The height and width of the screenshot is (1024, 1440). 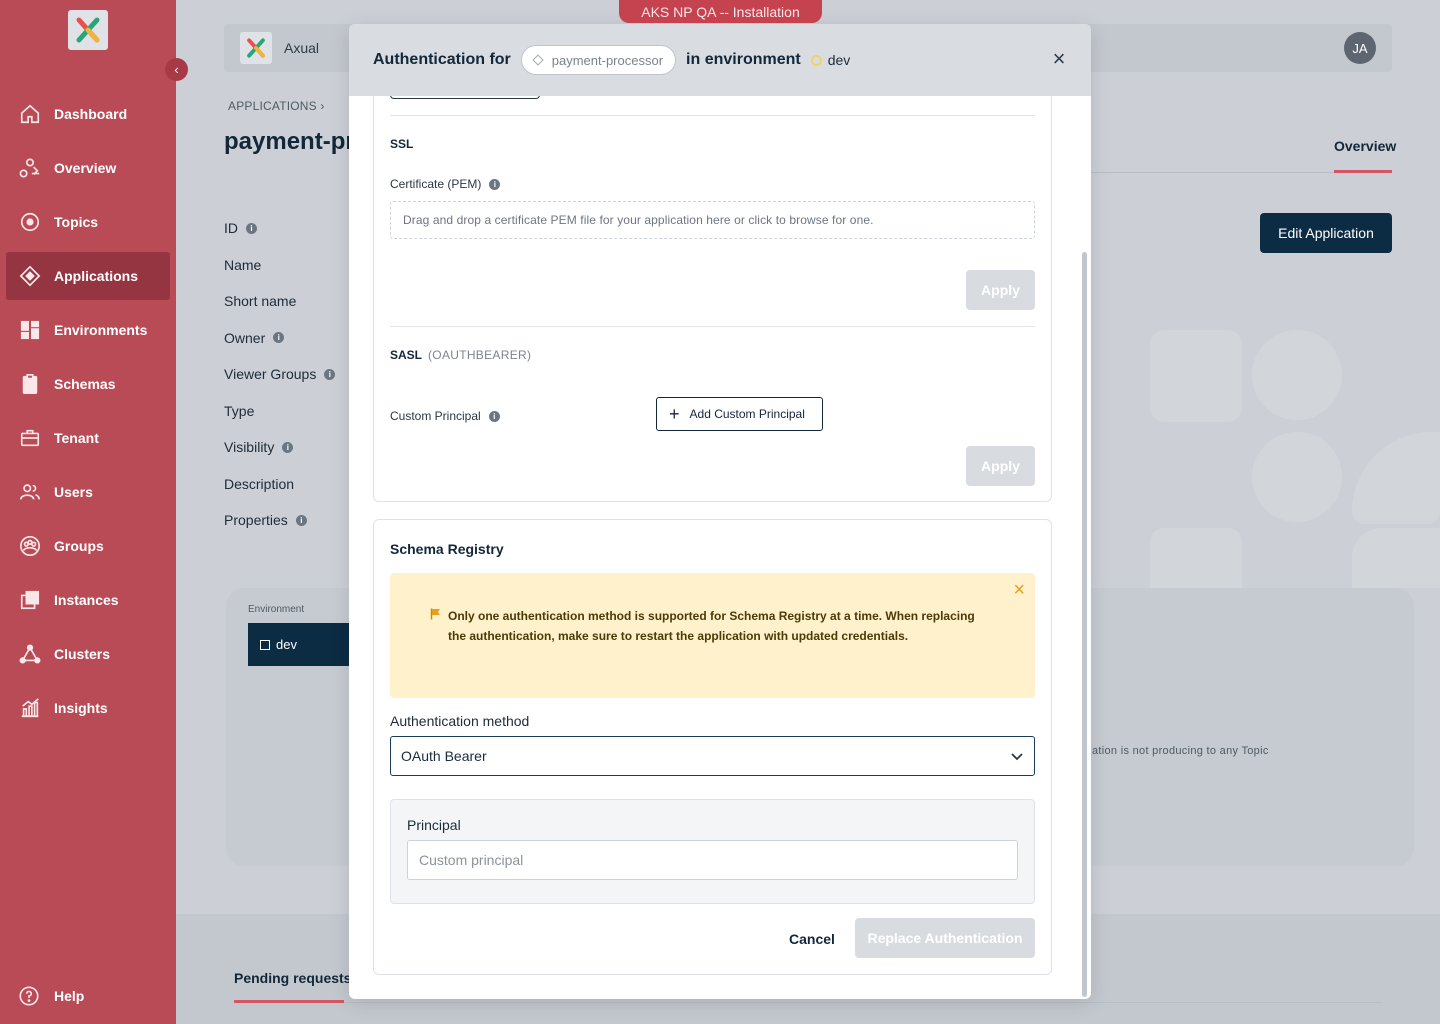 I want to click on sidebar-item-clusters: Clusters, so click(x=88, y=654).